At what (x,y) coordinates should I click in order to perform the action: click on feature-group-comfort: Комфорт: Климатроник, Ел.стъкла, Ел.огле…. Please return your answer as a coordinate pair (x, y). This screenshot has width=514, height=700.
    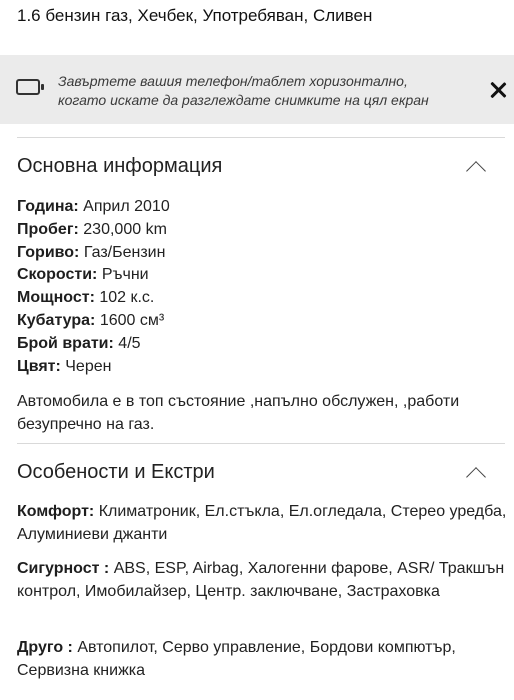
    Looking at the image, I should click on (262, 523).